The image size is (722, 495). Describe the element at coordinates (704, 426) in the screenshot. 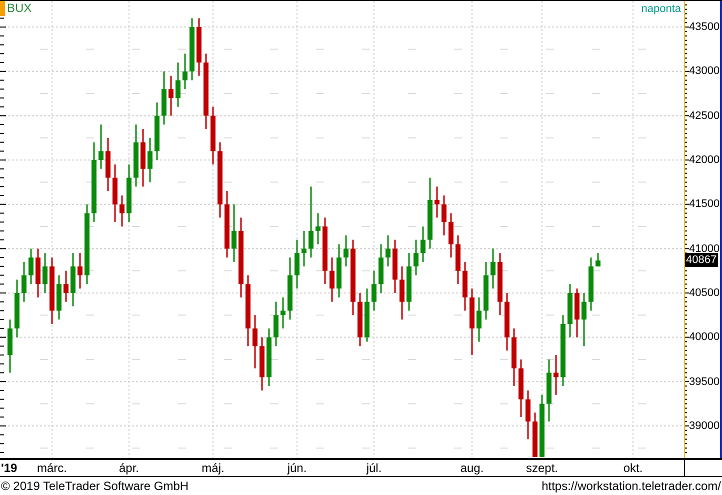

I see `y-tick-label: 39000` at that location.